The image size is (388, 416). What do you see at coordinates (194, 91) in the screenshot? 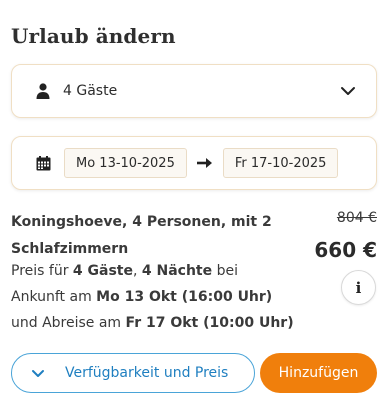
I see `guests-dropdown: 4 Gäste` at bounding box center [194, 91].